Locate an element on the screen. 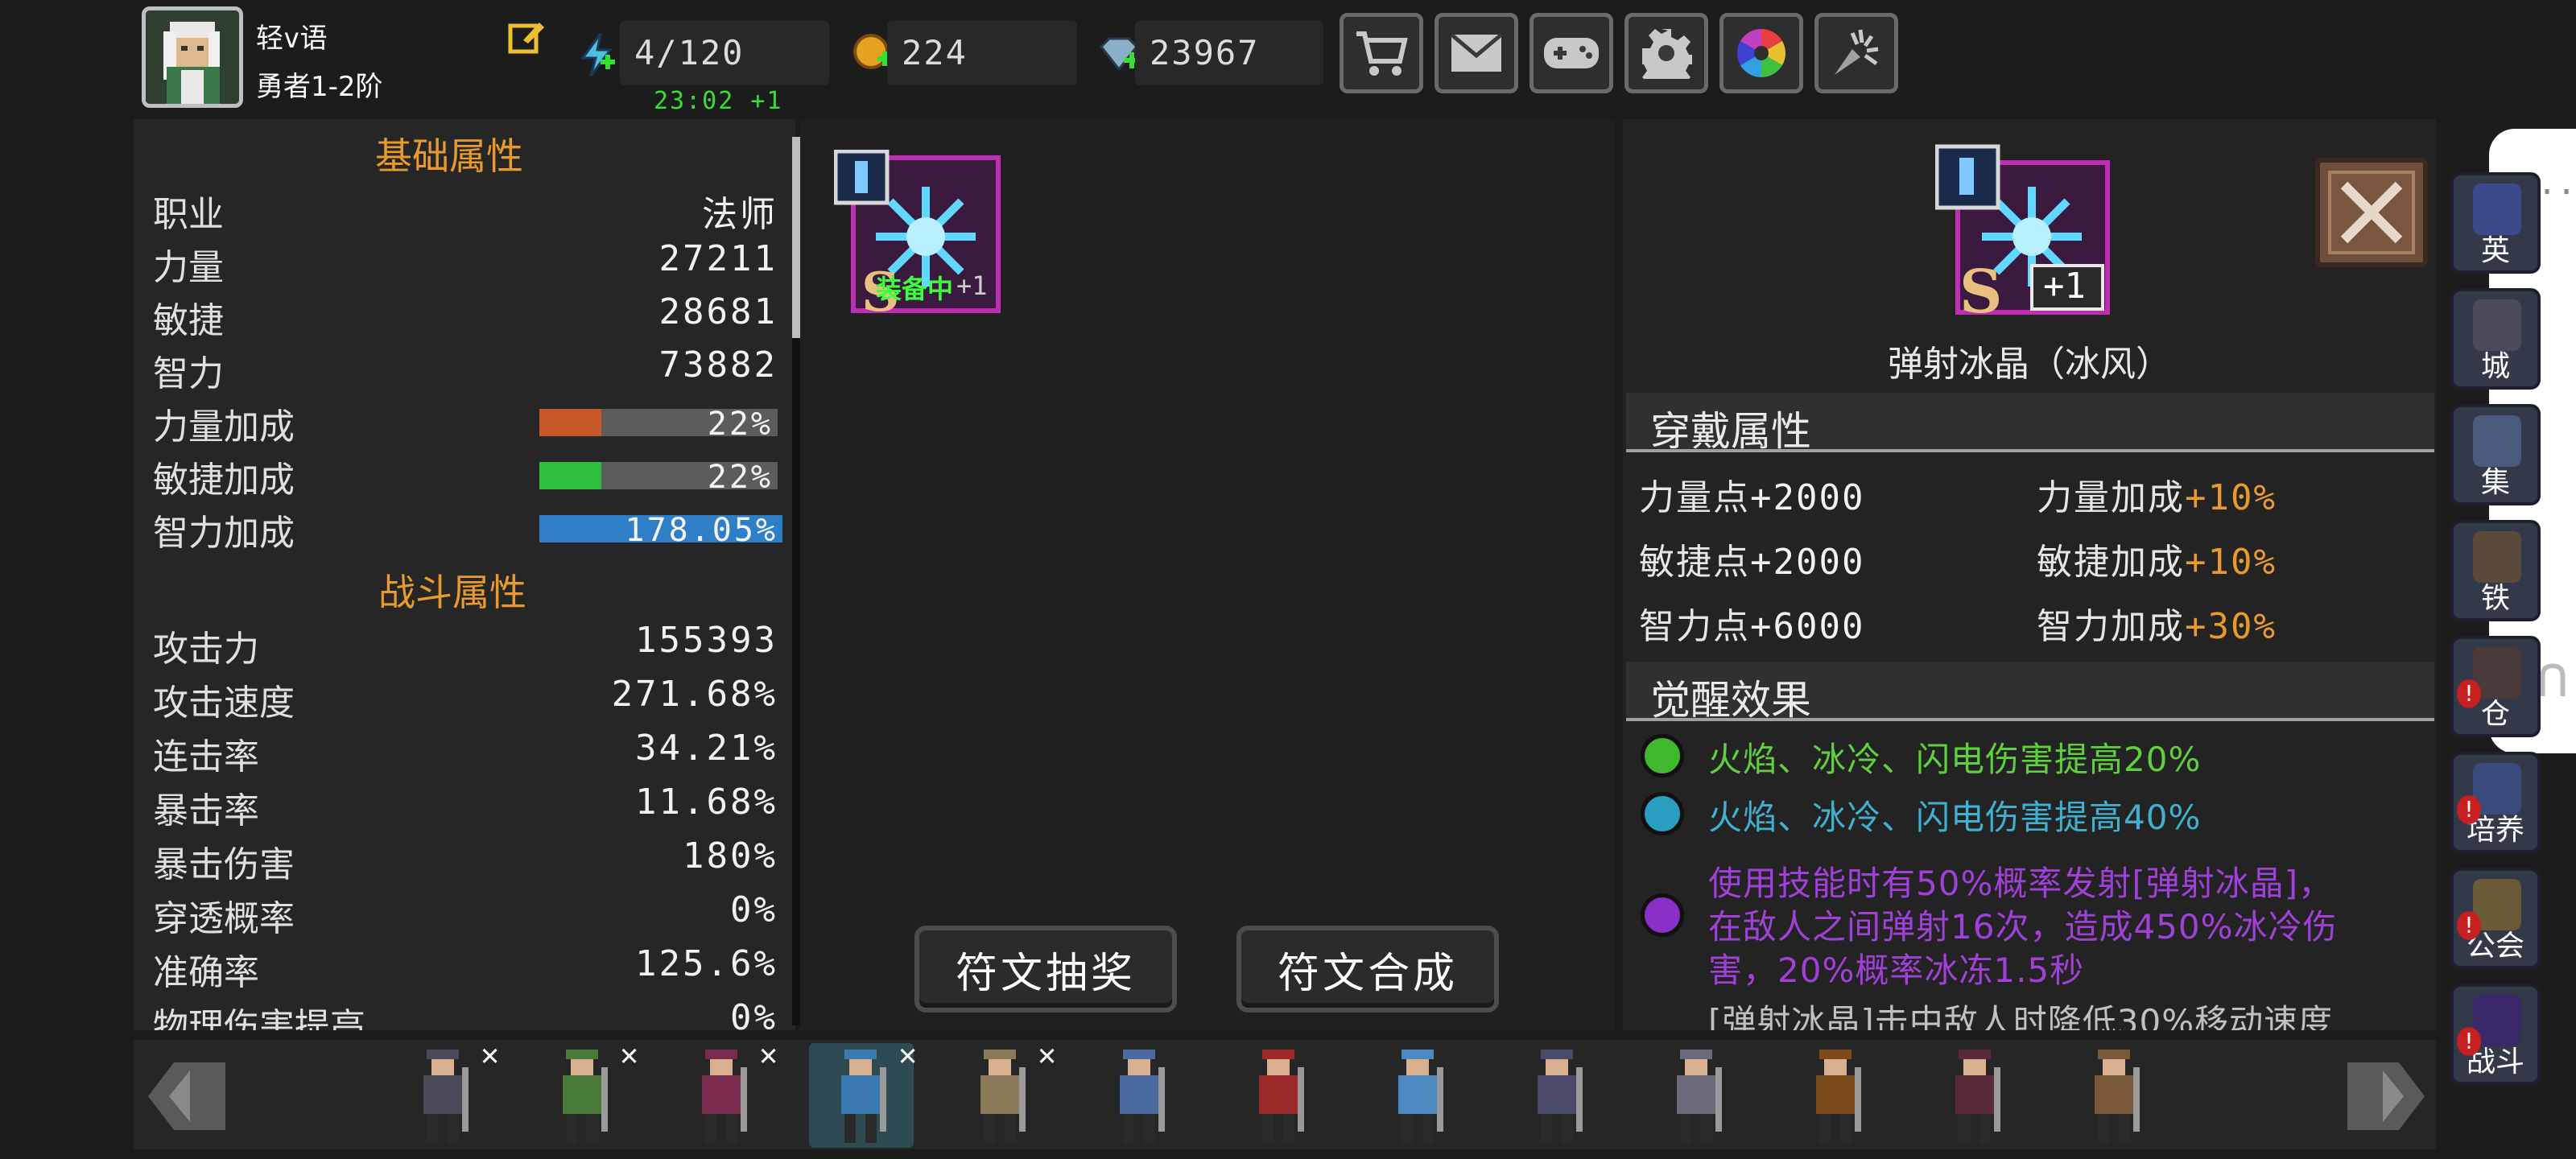 This screenshot has height=1159, width=2576. mail-button is located at coordinates (1476, 53).